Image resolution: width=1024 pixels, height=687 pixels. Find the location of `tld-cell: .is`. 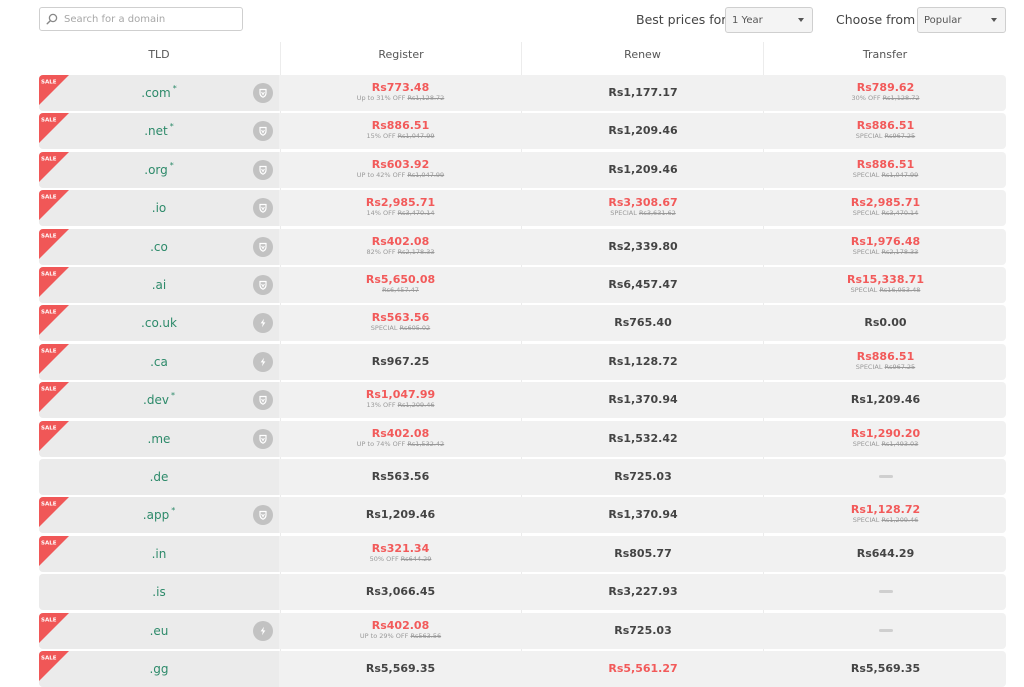

tld-cell: .is is located at coordinates (159, 592).